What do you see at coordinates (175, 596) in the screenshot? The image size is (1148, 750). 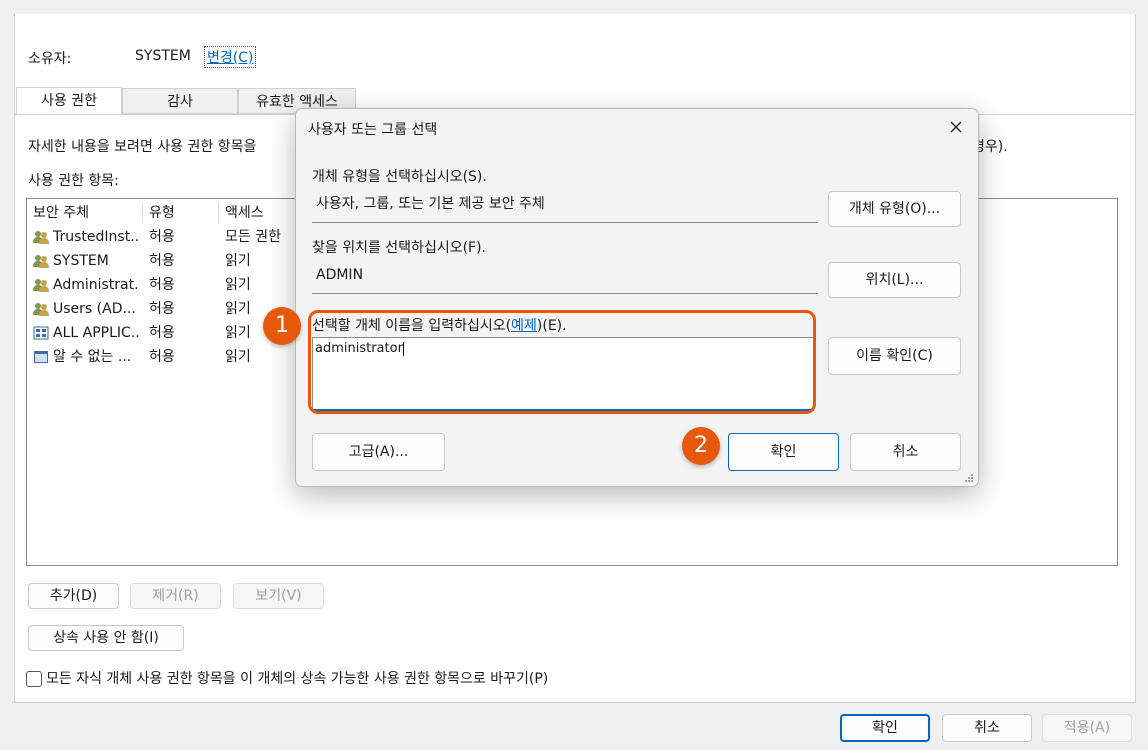 I see `remove-button: 제거(R)` at bounding box center [175, 596].